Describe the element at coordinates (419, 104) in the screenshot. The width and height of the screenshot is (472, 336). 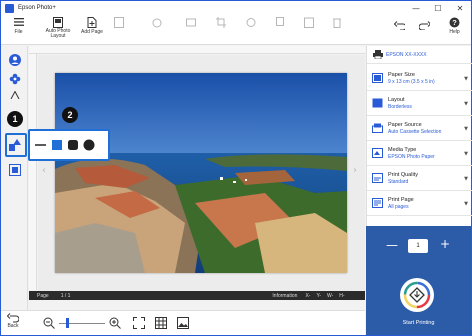
I see `layout-setting: Layout Borderless ▼` at that location.